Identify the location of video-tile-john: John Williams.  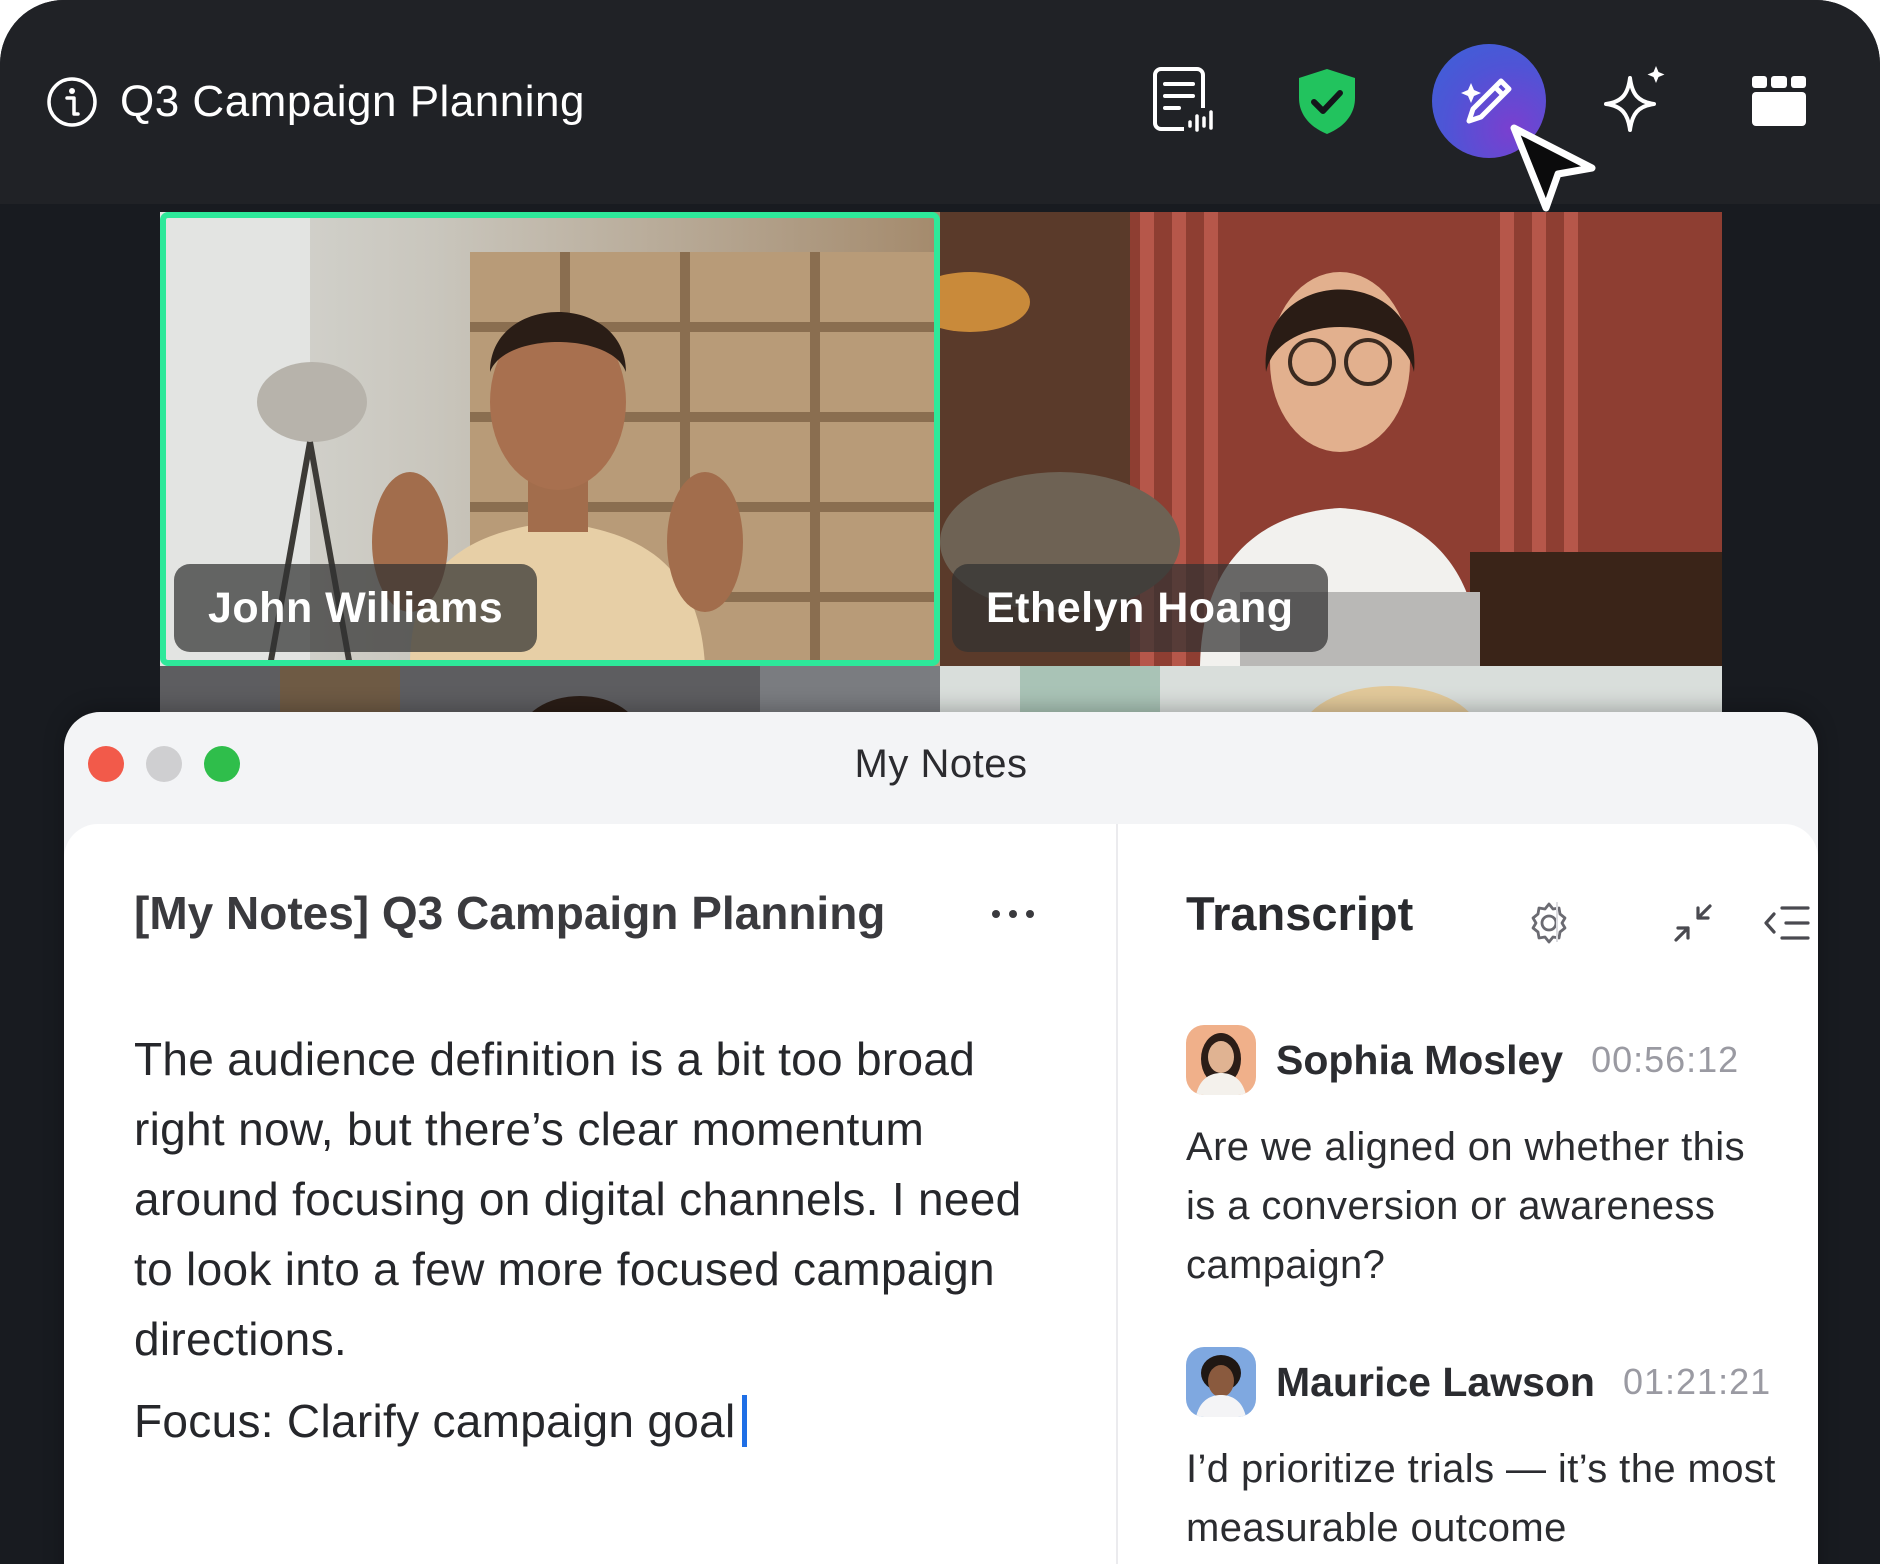
(550, 439).